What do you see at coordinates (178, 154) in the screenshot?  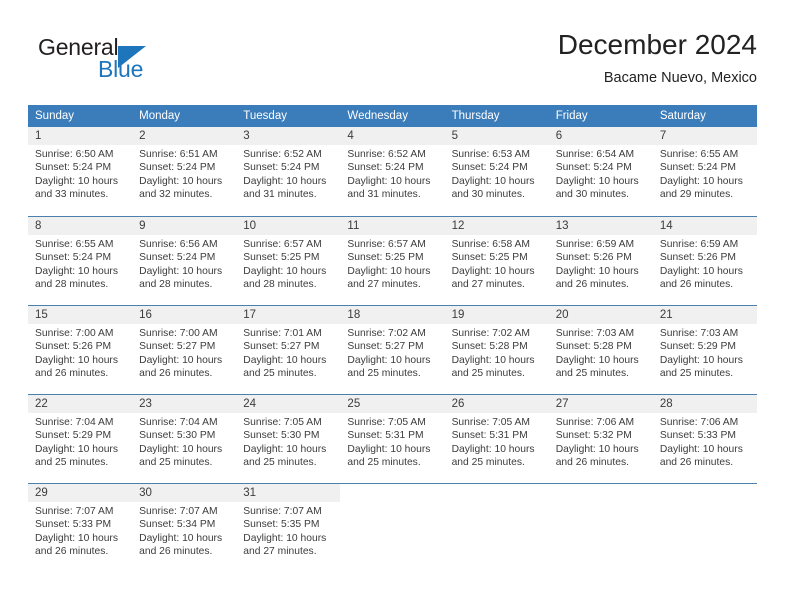 I see `sunrise-text: Sunrise: 6:51 AM` at bounding box center [178, 154].